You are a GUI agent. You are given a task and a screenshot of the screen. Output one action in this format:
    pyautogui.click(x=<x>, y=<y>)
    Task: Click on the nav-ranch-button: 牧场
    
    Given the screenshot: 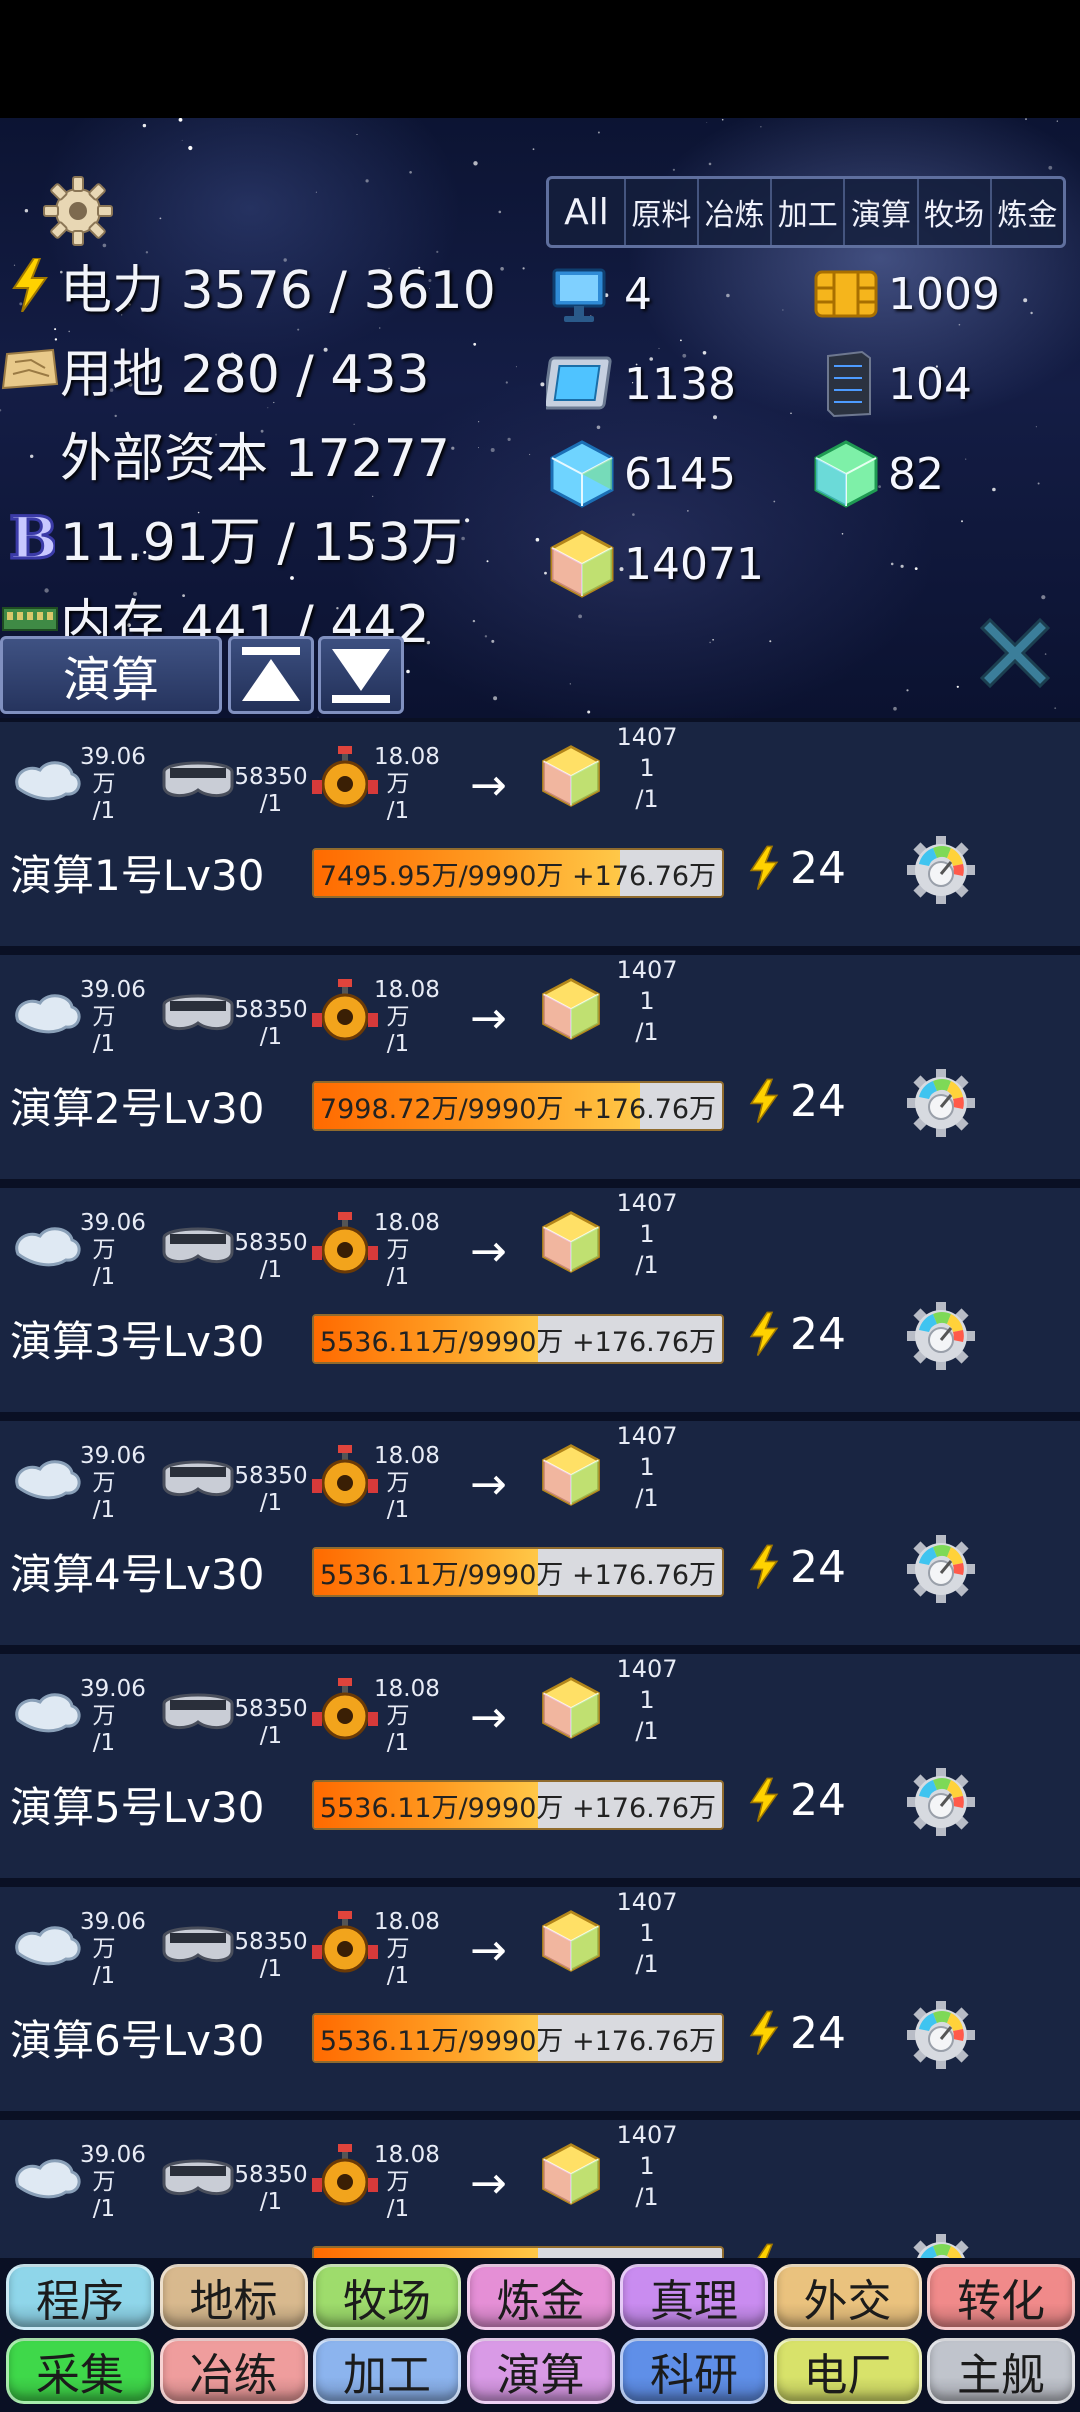 What is the action you would take?
    pyautogui.click(x=387, y=2297)
    